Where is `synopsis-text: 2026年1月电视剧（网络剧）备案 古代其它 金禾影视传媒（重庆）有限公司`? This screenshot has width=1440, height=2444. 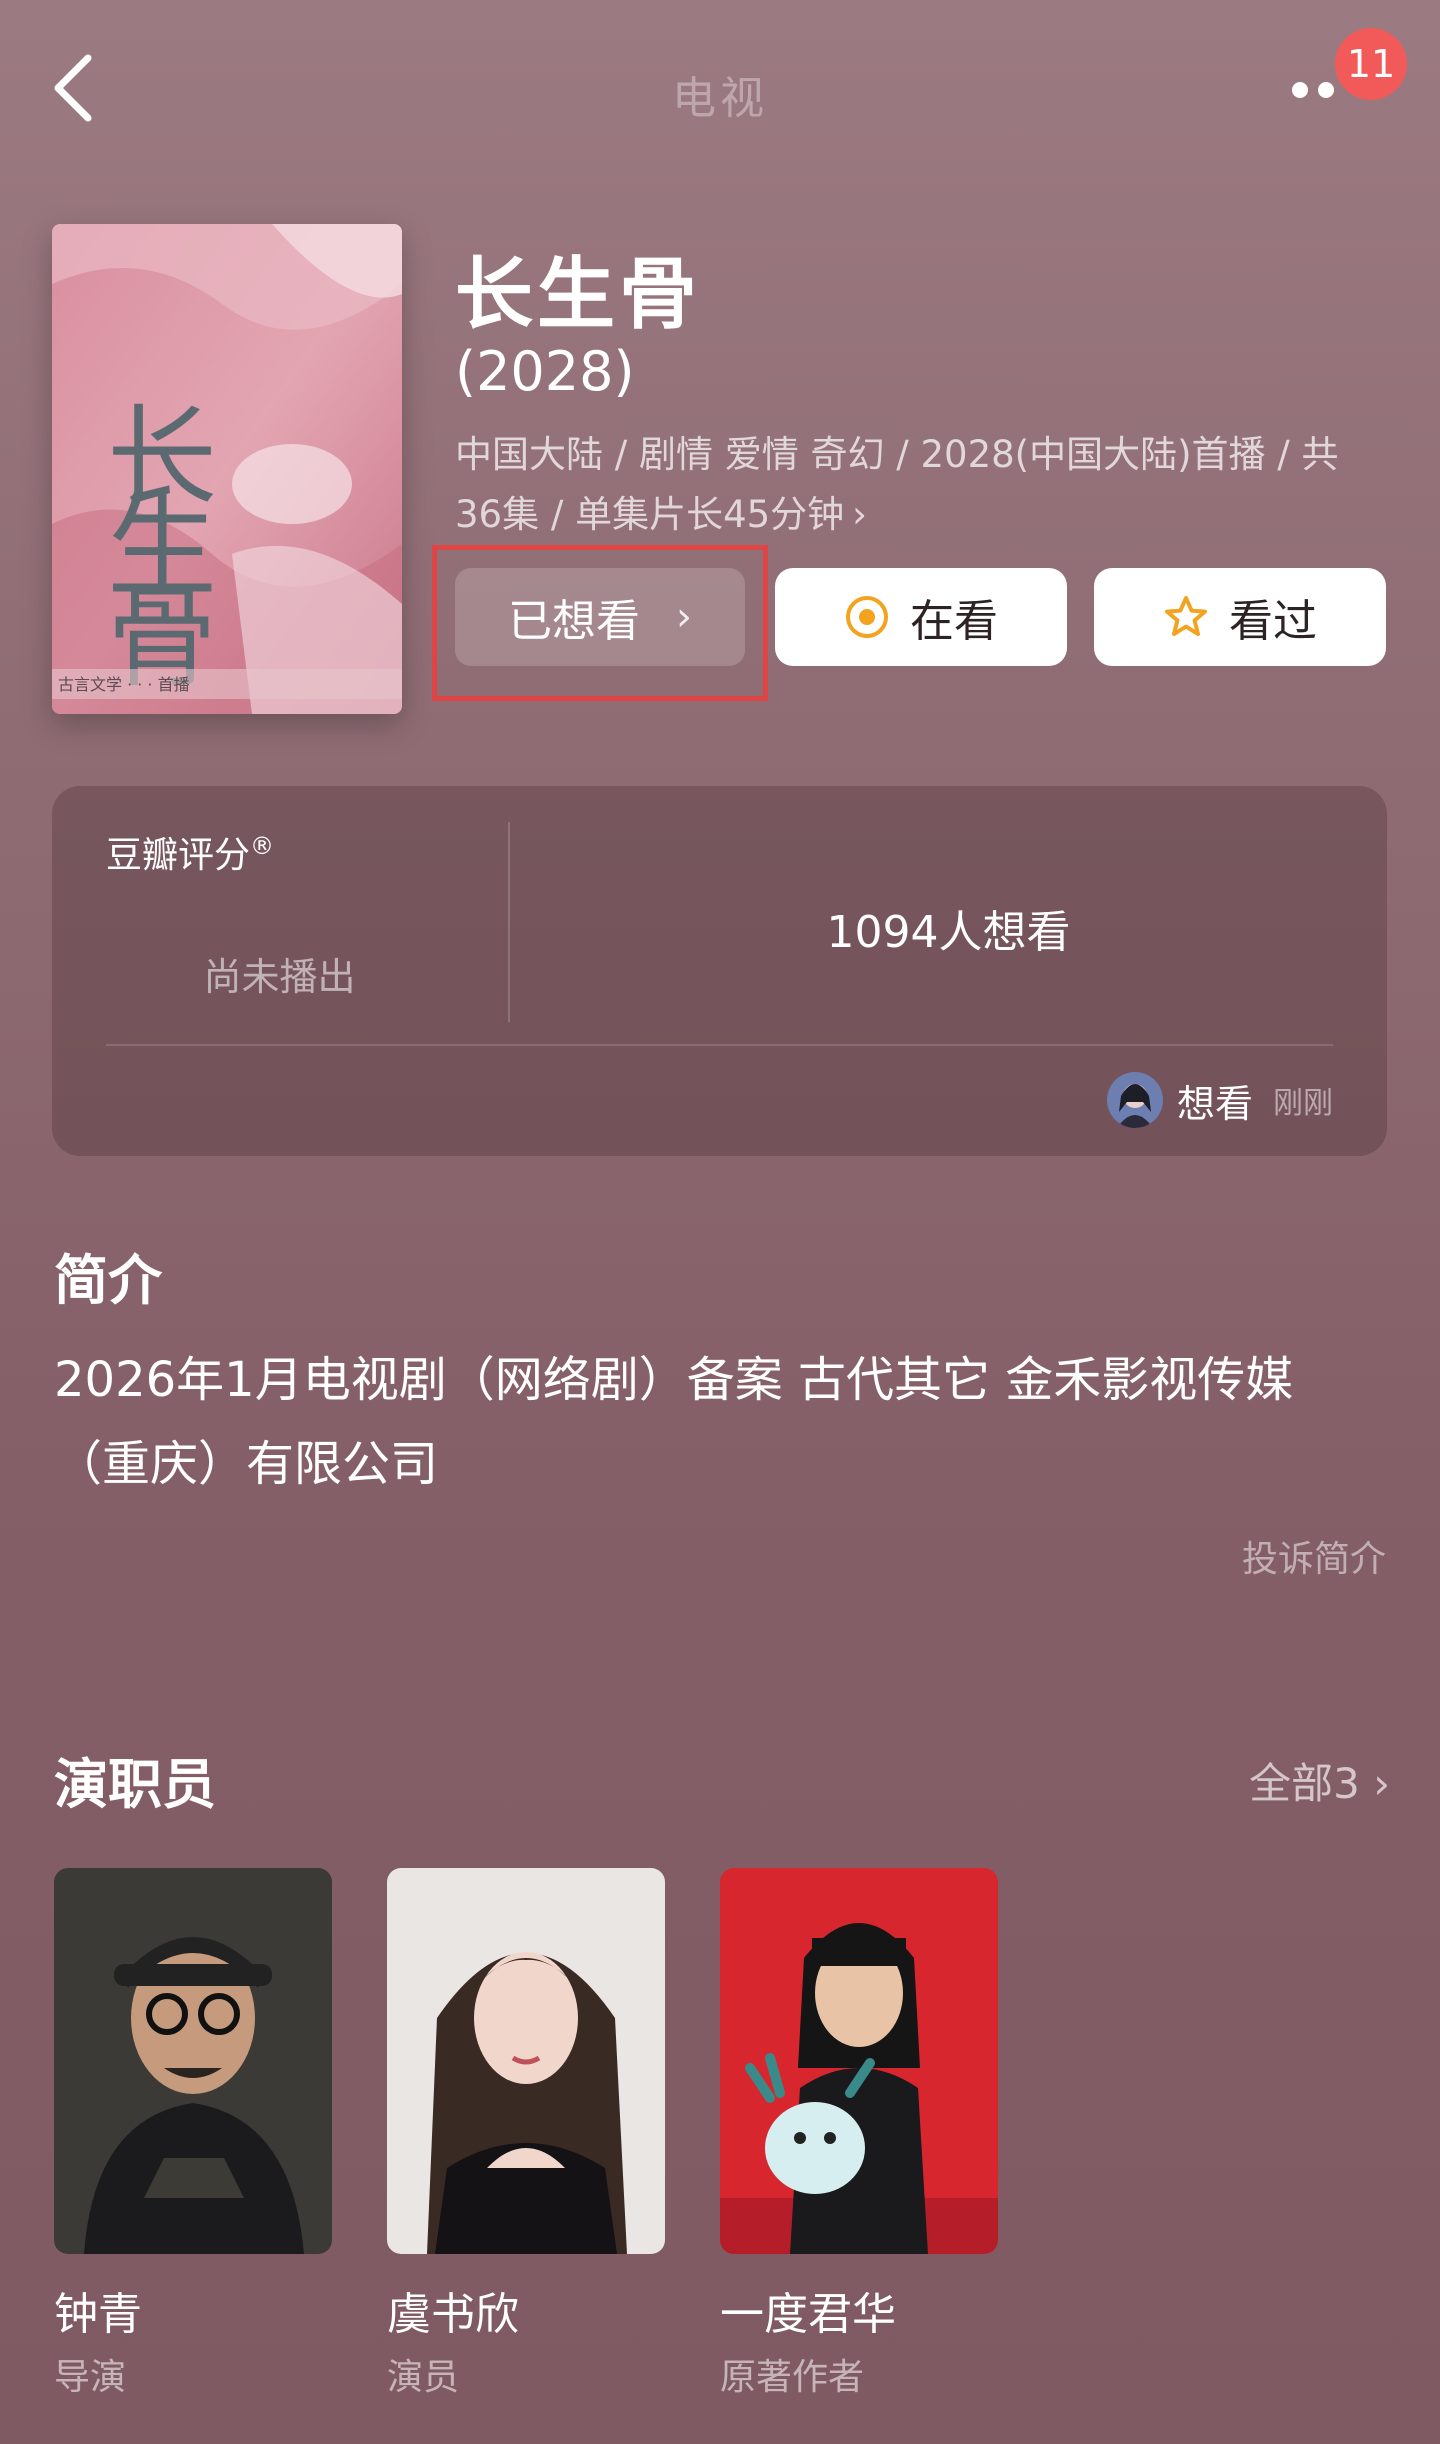 synopsis-text: 2026年1月电视剧（网络剧）备案 古代其它 金禾影视传媒（重庆）有限公司 is located at coordinates (719, 1422).